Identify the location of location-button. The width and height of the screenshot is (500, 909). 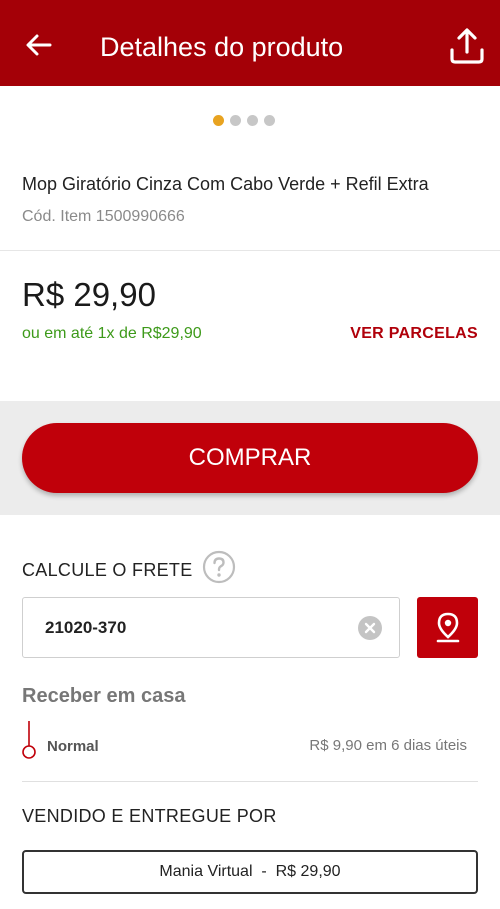
(447, 627).